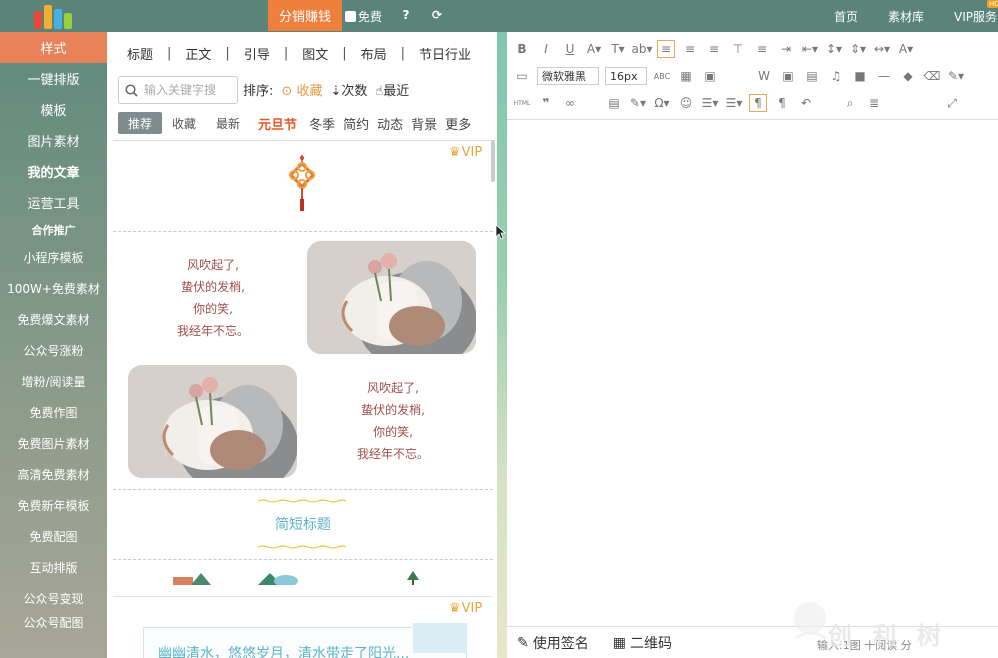 Image resolution: width=998 pixels, height=658 pixels. Describe the element at coordinates (53, 288) in the screenshot. I see `sidebar-promo-item: 100W+免费素材` at that location.